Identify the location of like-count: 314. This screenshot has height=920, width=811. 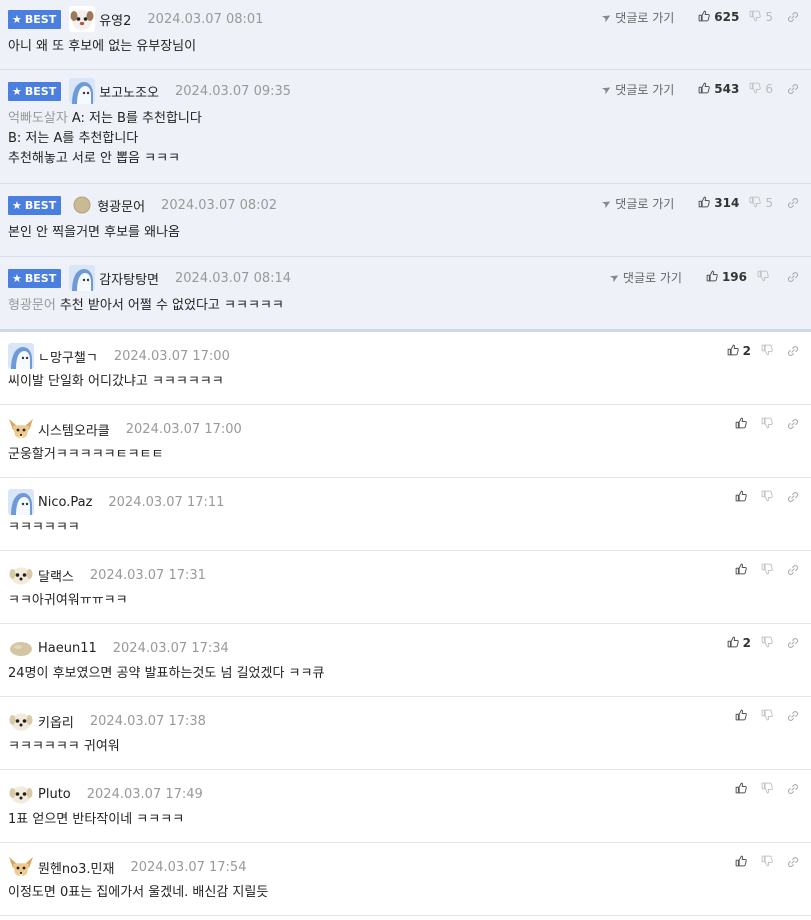
(727, 203).